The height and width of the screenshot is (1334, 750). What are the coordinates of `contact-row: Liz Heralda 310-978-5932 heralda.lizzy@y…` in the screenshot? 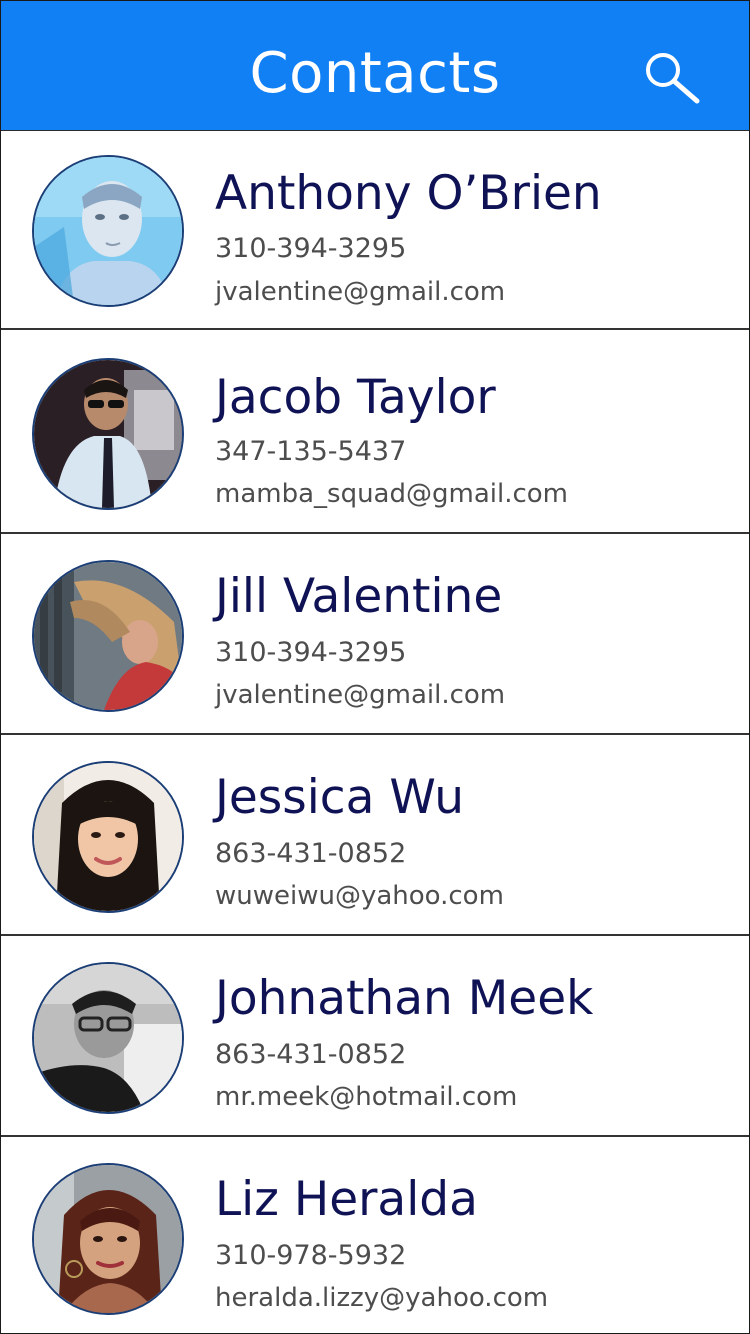 It's located at (375, 1235).